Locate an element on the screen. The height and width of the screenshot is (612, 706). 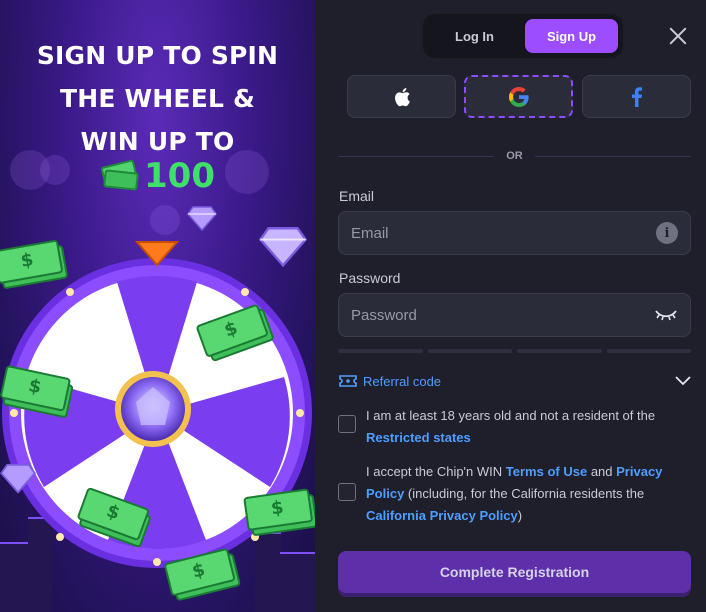
chevron-down-icon is located at coordinates (683, 381).